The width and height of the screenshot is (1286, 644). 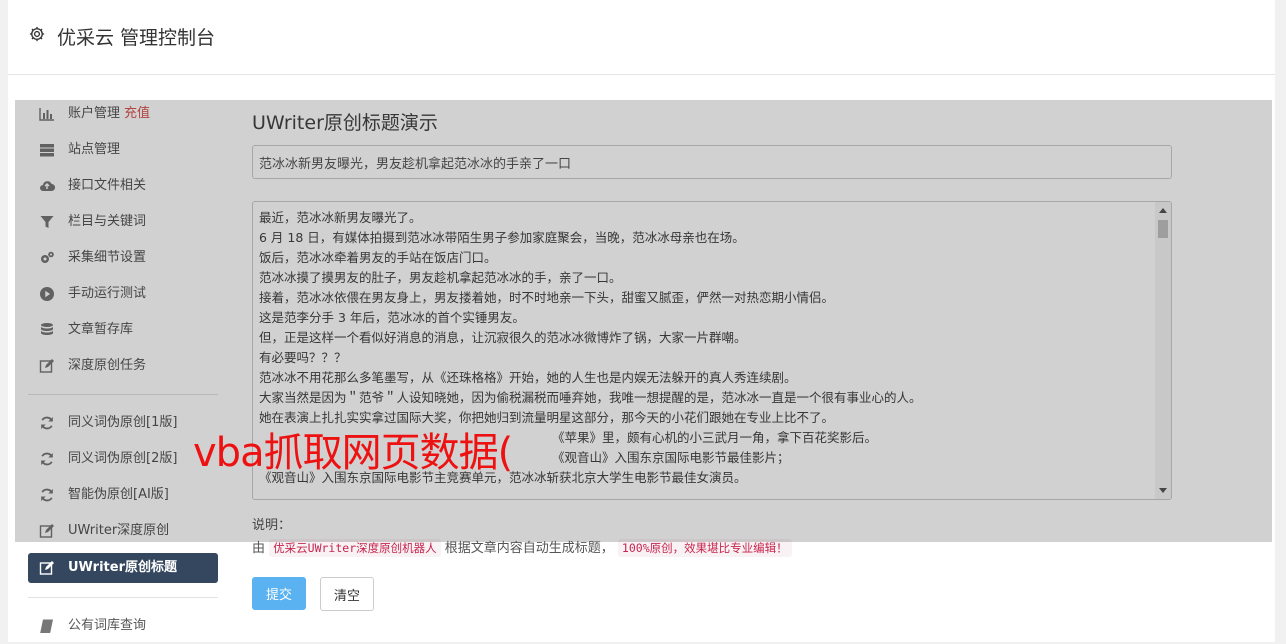 I want to click on sidebar-item-synonym-v2: 同义词伪原创[2版], so click(x=123, y=459).